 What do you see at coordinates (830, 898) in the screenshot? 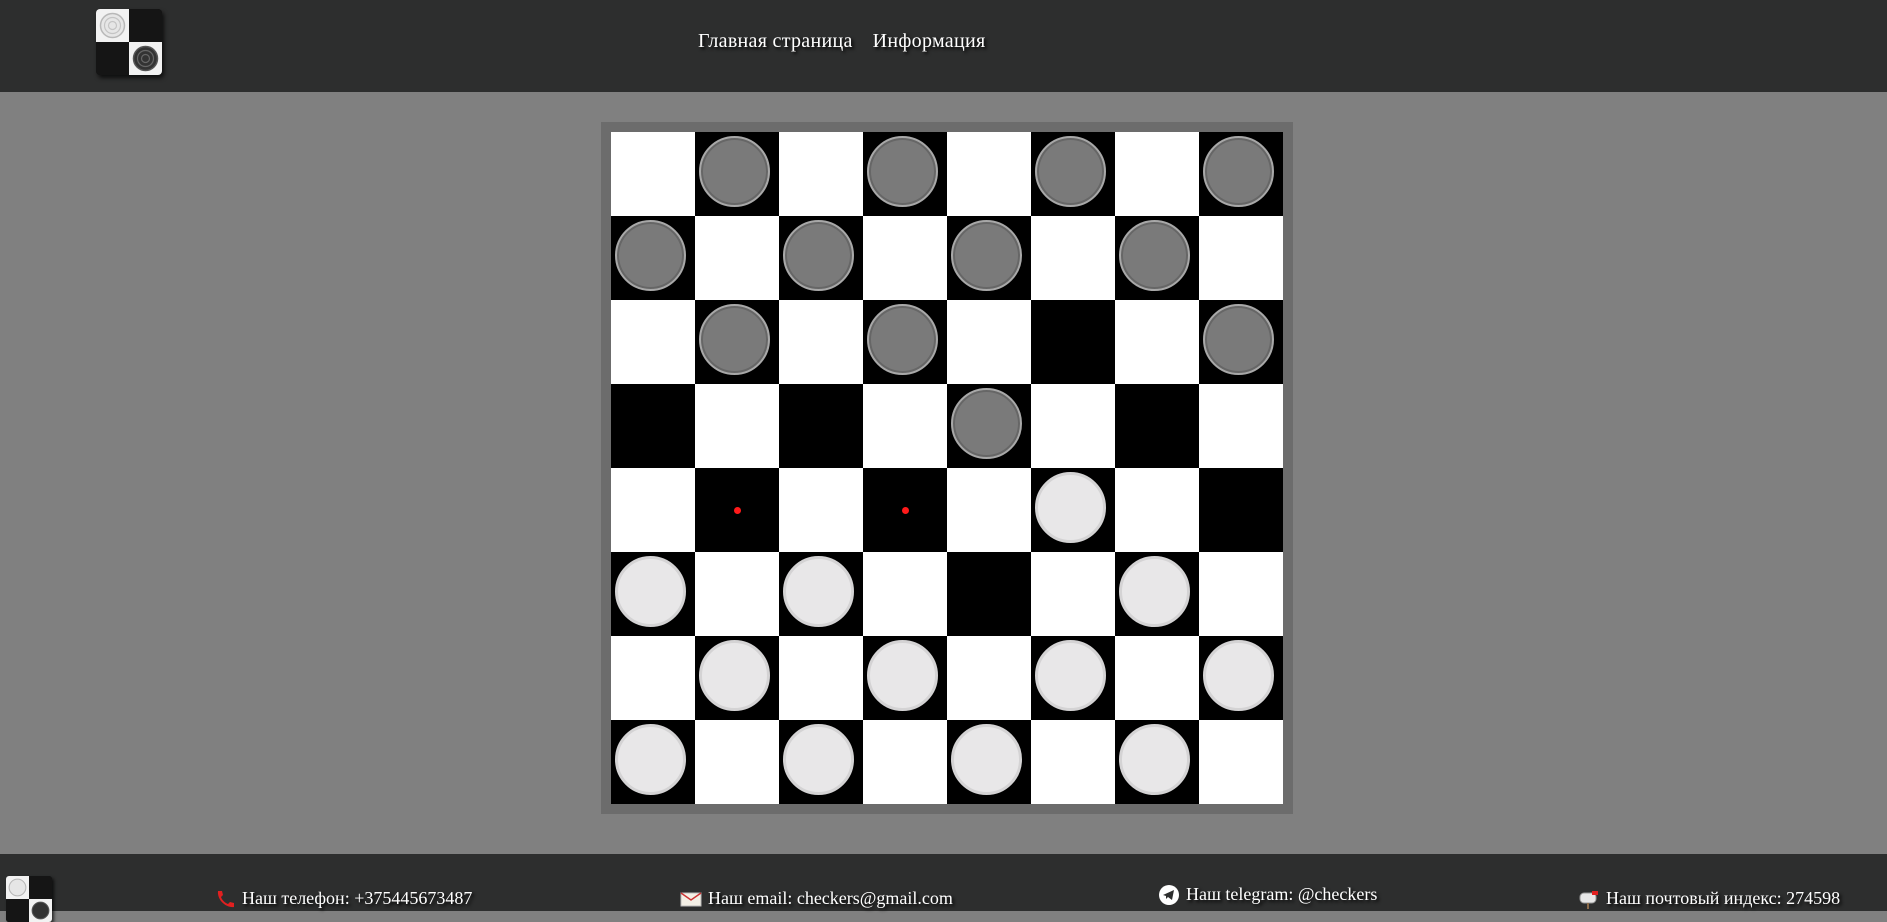
I see `email-text: Наш email: checkers@gmail.com` at bounding box center [830, 898].